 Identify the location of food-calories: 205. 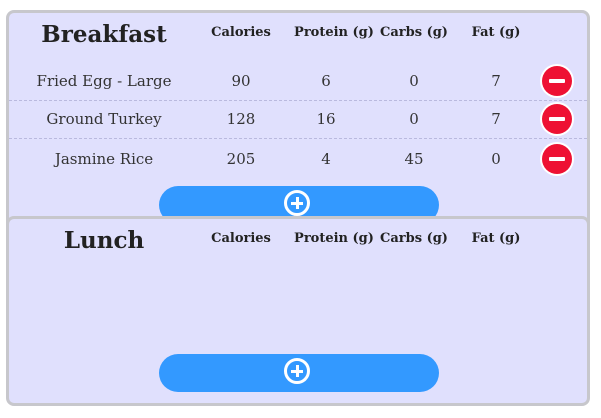
(241, 159).